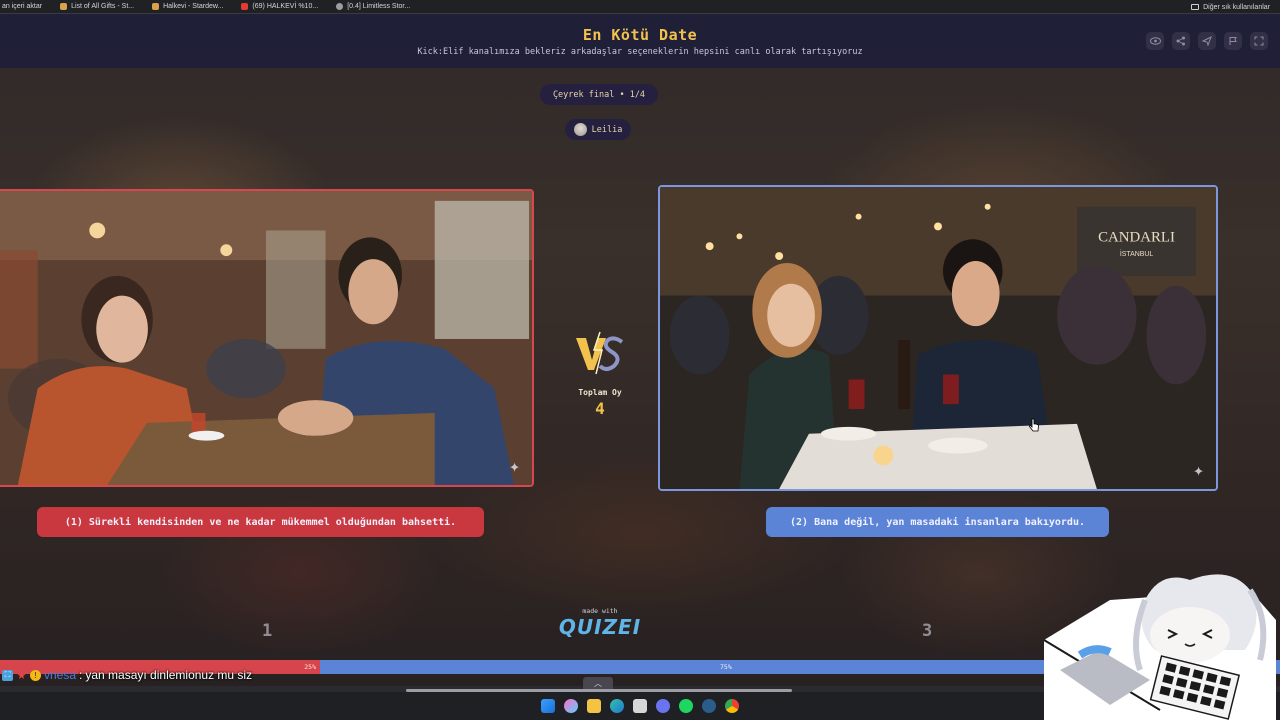  What do you see at coordinates (60, 675) in the screenshot?
I see `chat-username: vriesa` at bounding box center [60, 675].